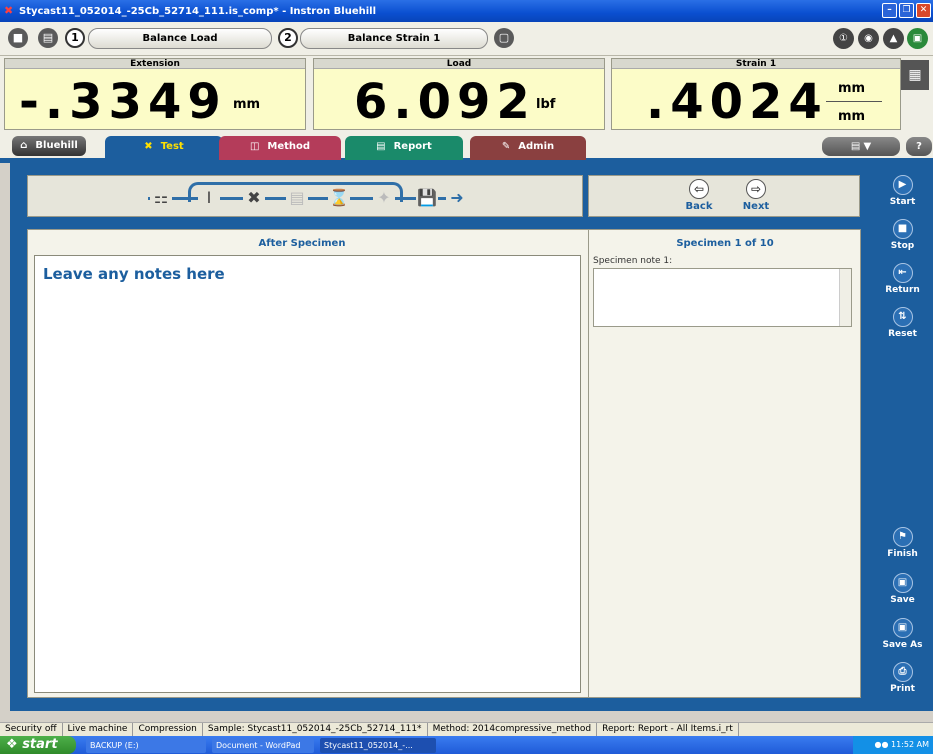  I want to click on specimen-counter: Specimen 1 of 10, so click(725, 243).